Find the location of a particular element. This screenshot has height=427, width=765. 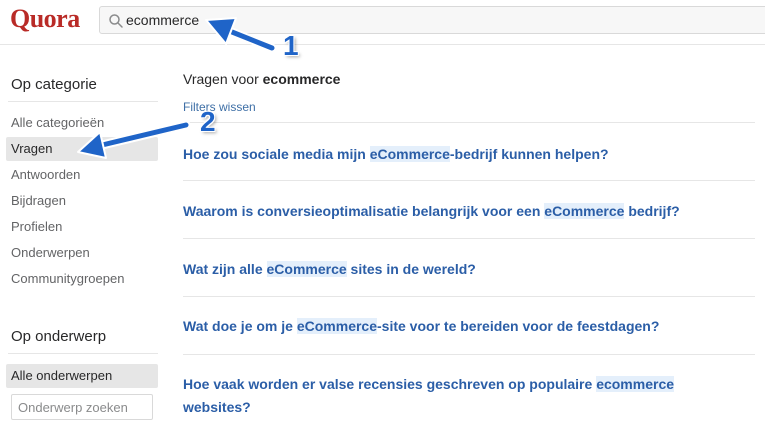

results-title: Vragen voor ecommerce is located at coordinates (262, 79).